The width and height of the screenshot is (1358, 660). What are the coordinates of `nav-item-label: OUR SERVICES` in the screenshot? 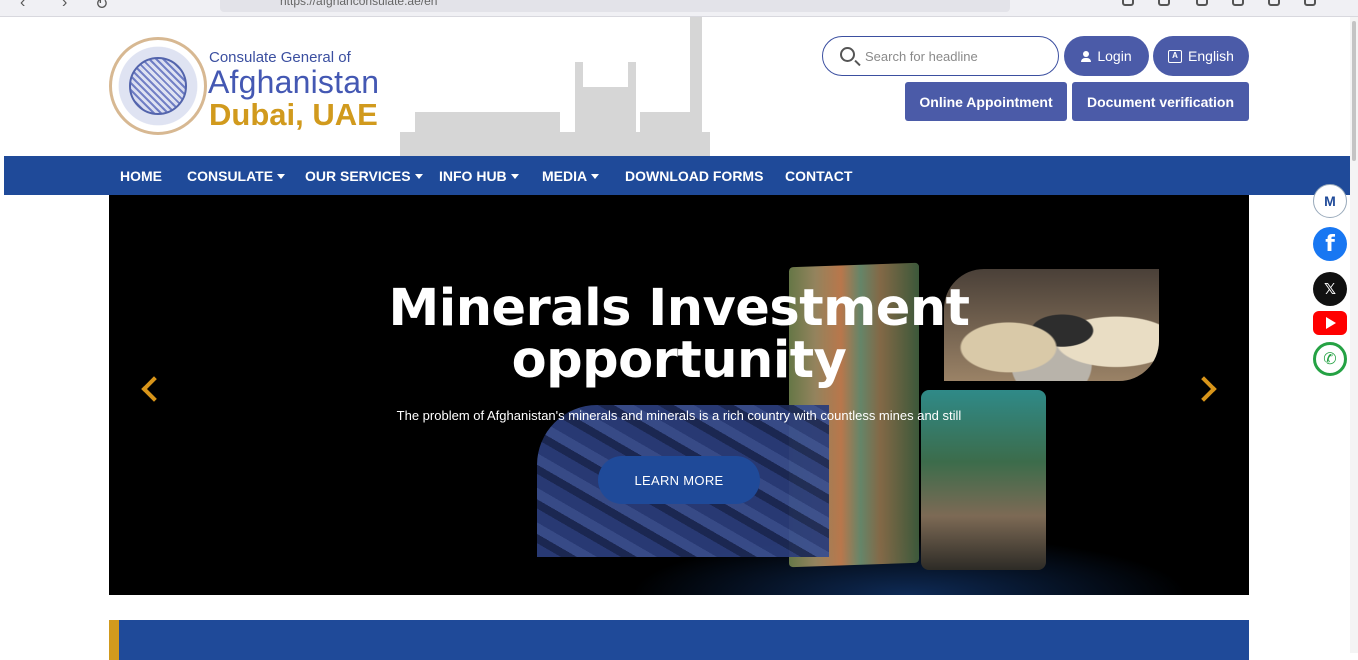 It's located at (358, 176).